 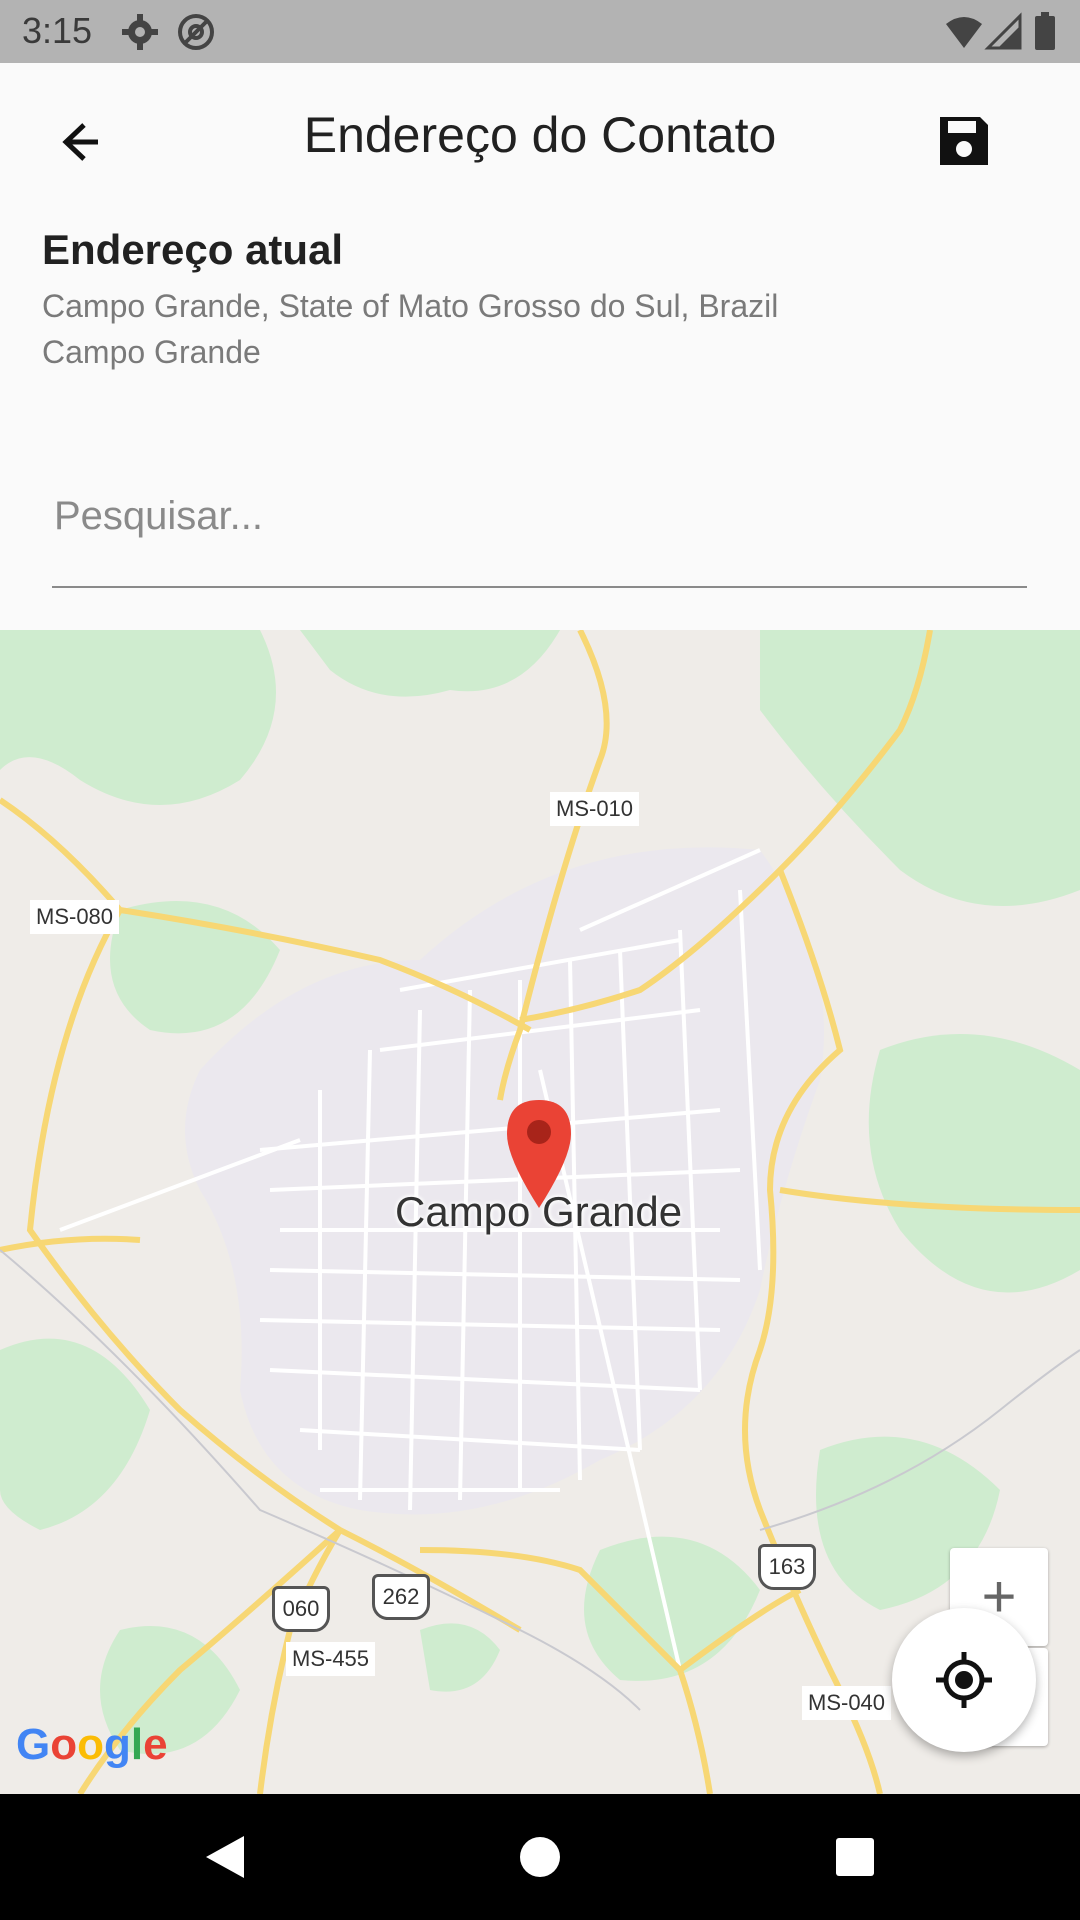 What do you see at coordinates (534, 516) in the screenshot?
I see `search-input` at bounding box center [534, 516].